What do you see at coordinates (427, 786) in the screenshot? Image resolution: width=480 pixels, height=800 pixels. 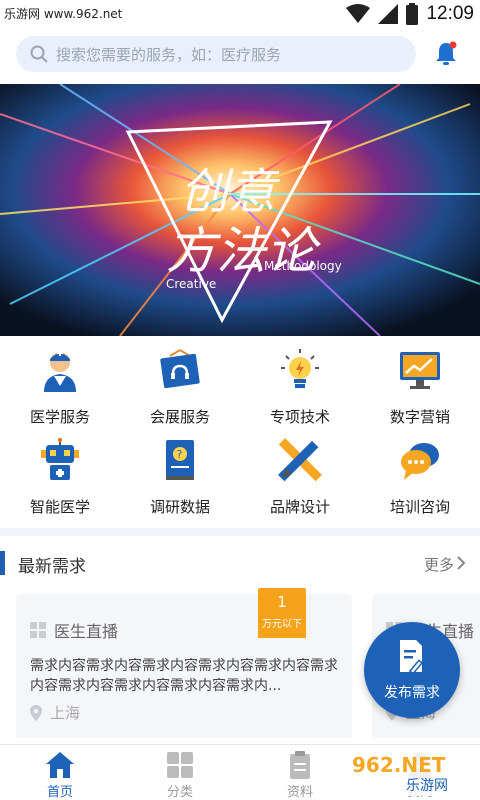 I see `watermark-text-2: 乐游网` at bounding box center [427, 786].